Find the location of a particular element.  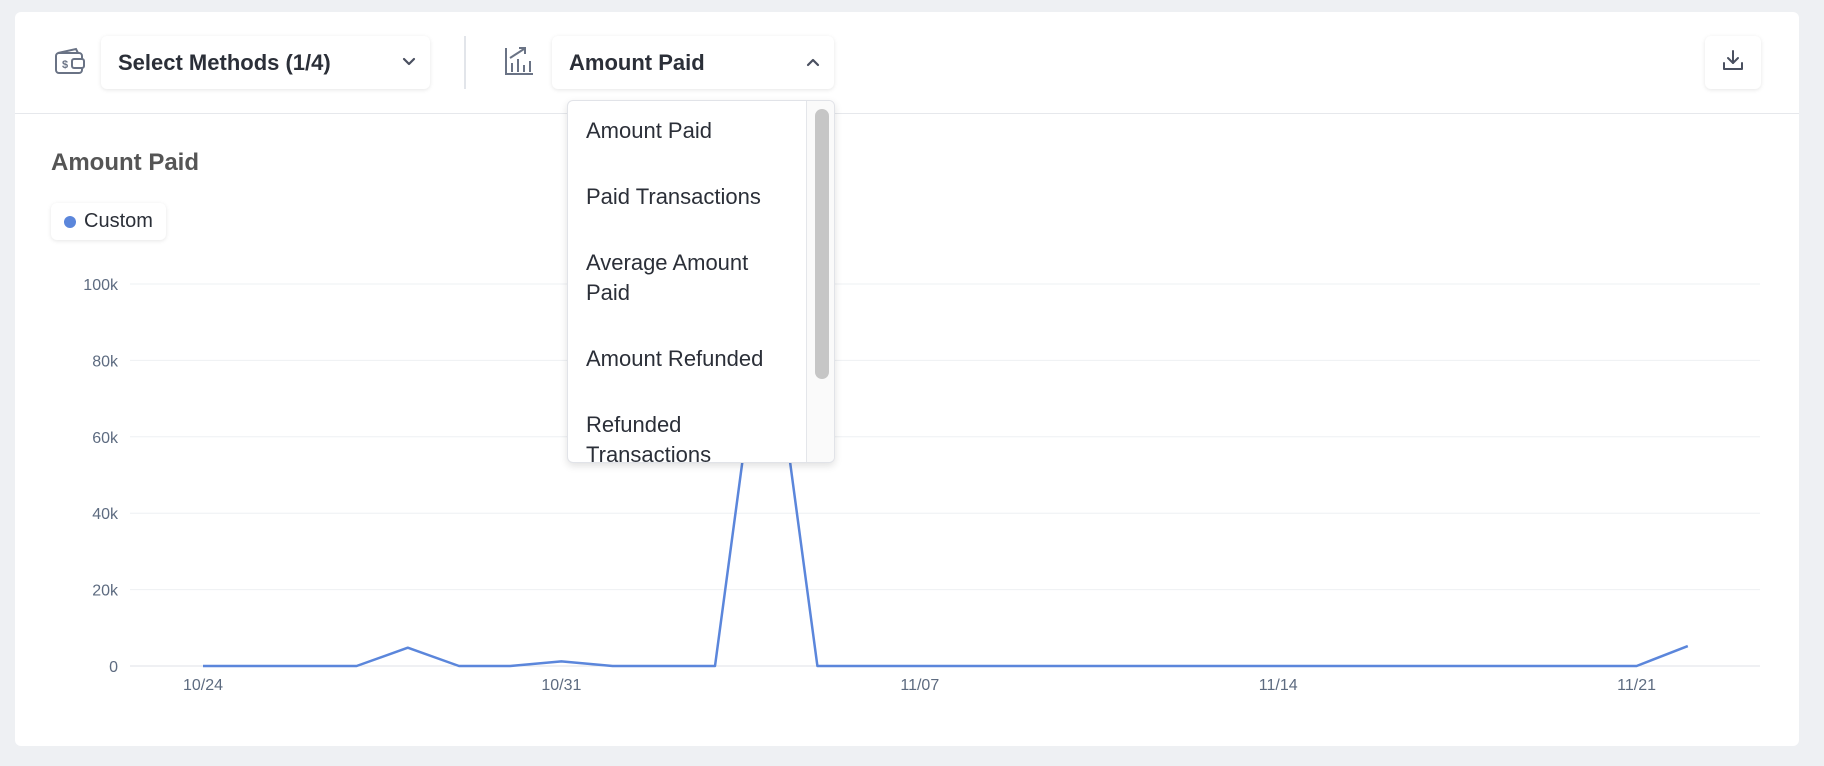

y-tick-label: 0 is located at coordinates (113, 667).